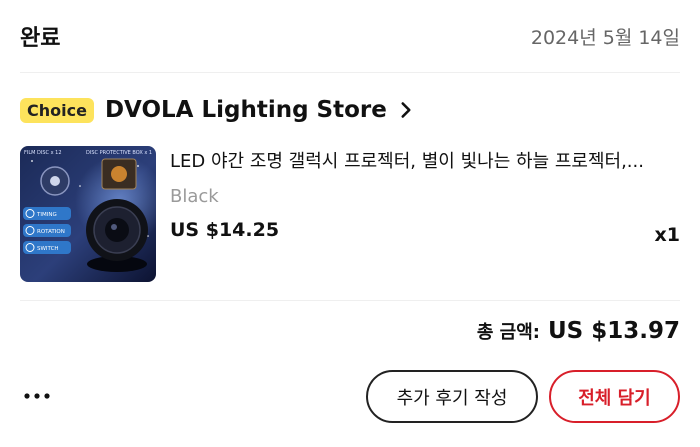 This screenshot has width=700, height=447. Describe the element at coordinates (245, 110) in the screenshot. I see `store-name: DVOLA Lighting Store` at that location.